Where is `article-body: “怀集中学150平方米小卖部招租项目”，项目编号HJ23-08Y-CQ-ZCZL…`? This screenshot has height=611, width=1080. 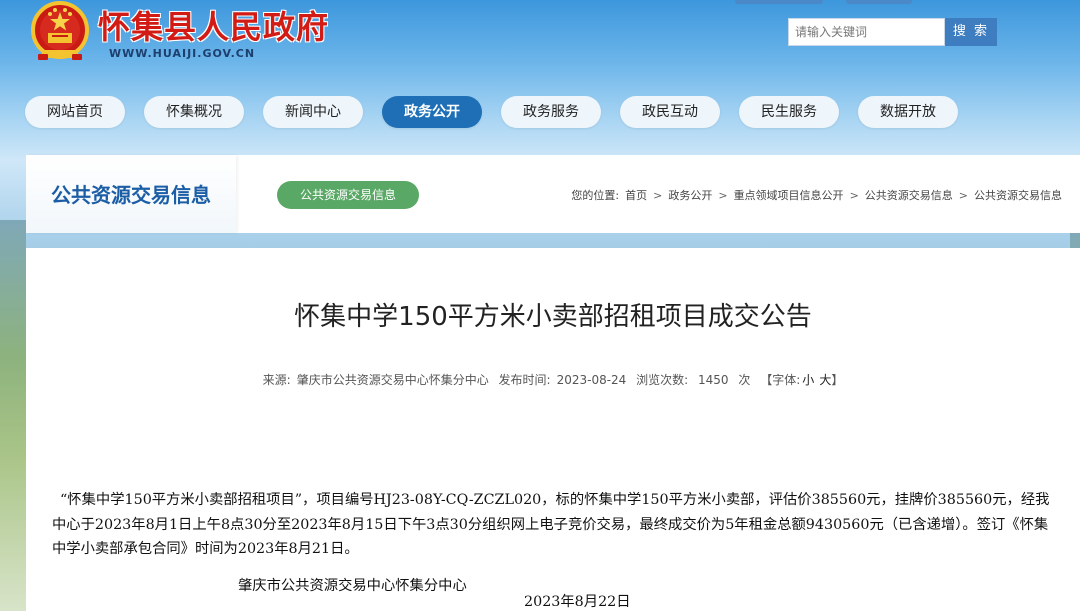 article-body: “怀集中学150平方米小卖部招租项目”，项目编号HJ23-08Y-CQ-ZCZL… is located at coordinates (551, 524).